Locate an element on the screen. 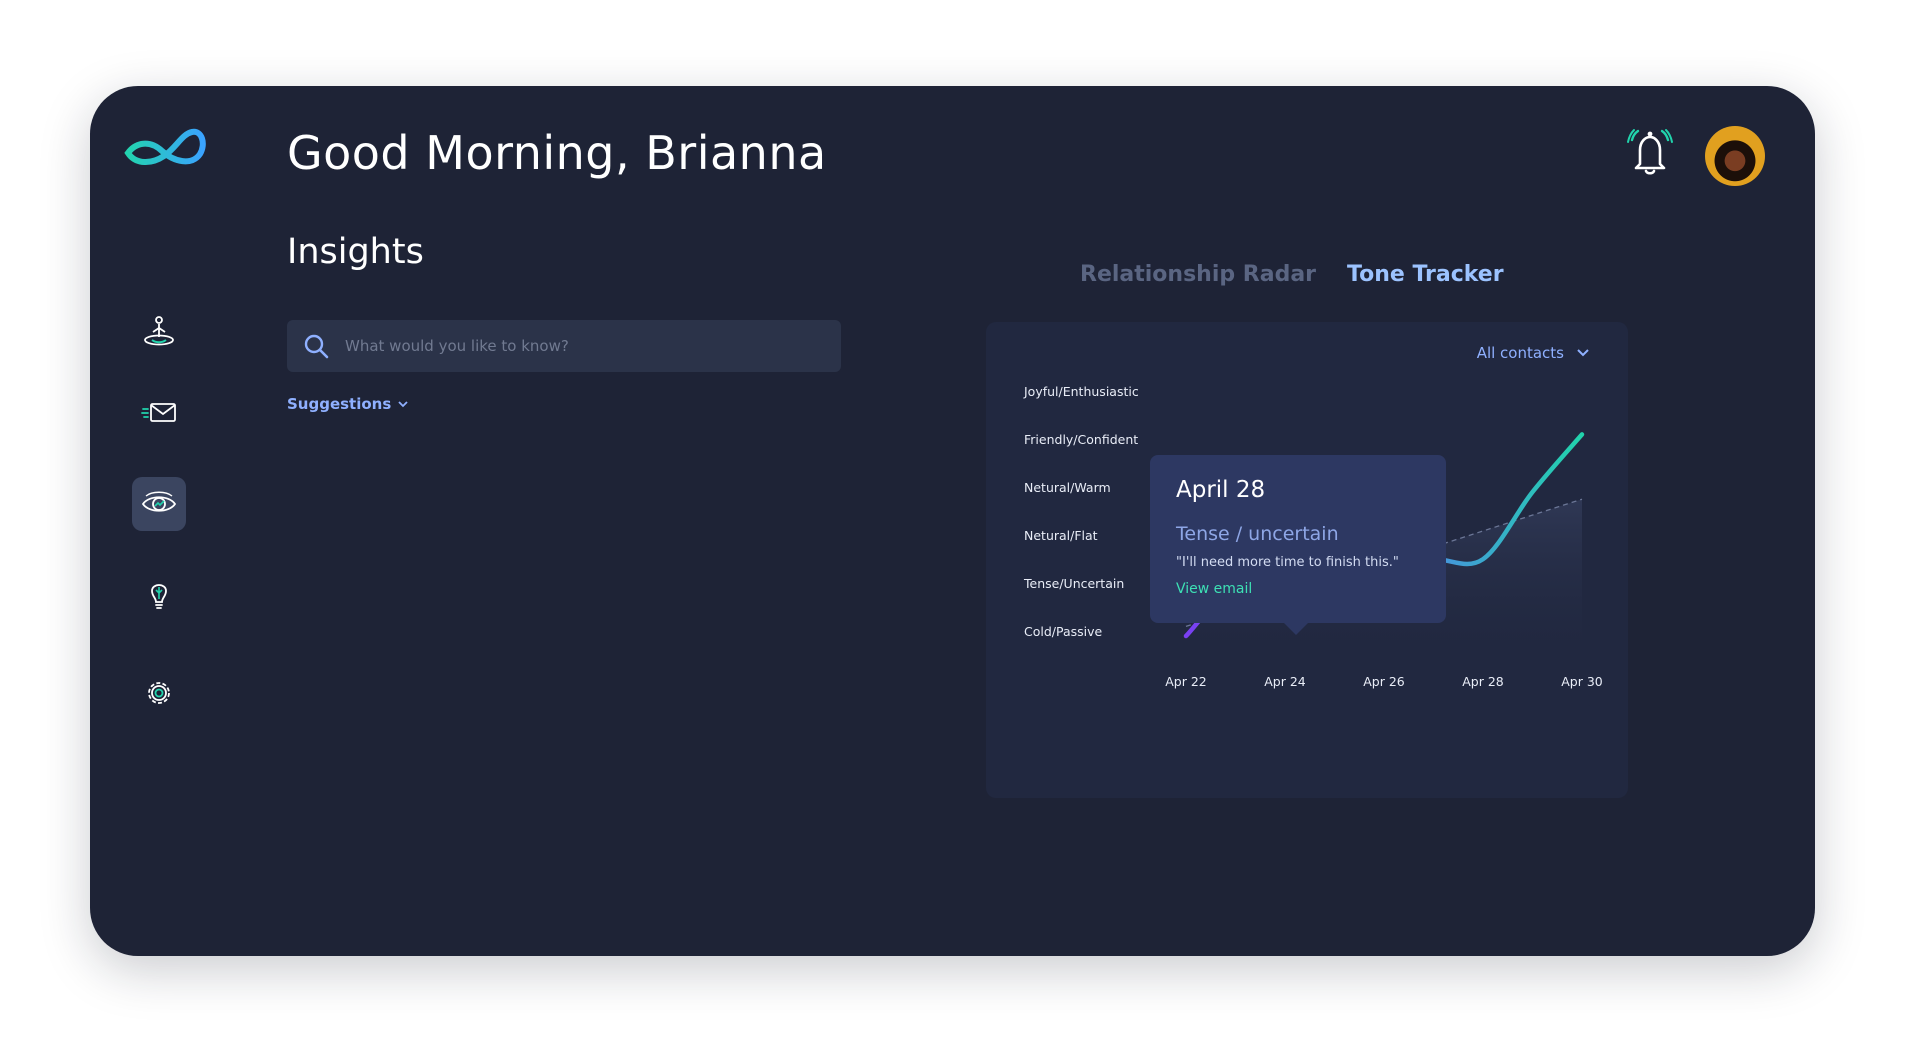 This screenshot has height=1051, width=1905. eye-icon is located at coordinates (159, 501).